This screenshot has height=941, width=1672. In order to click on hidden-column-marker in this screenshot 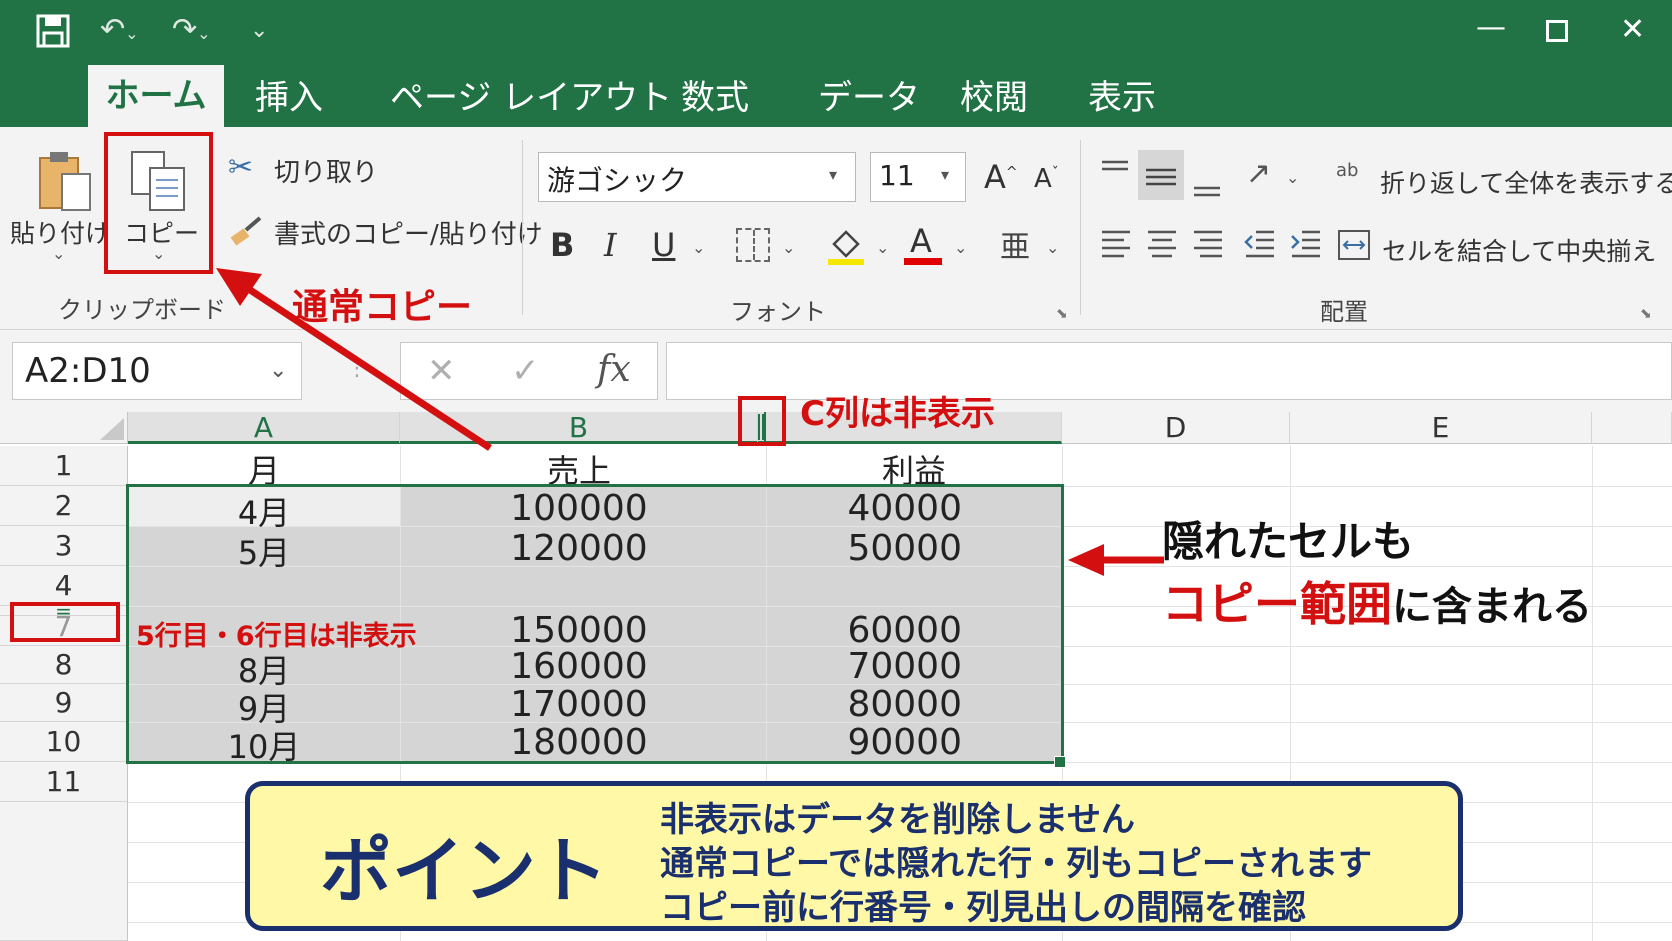, I will do `click(761, 427)`.